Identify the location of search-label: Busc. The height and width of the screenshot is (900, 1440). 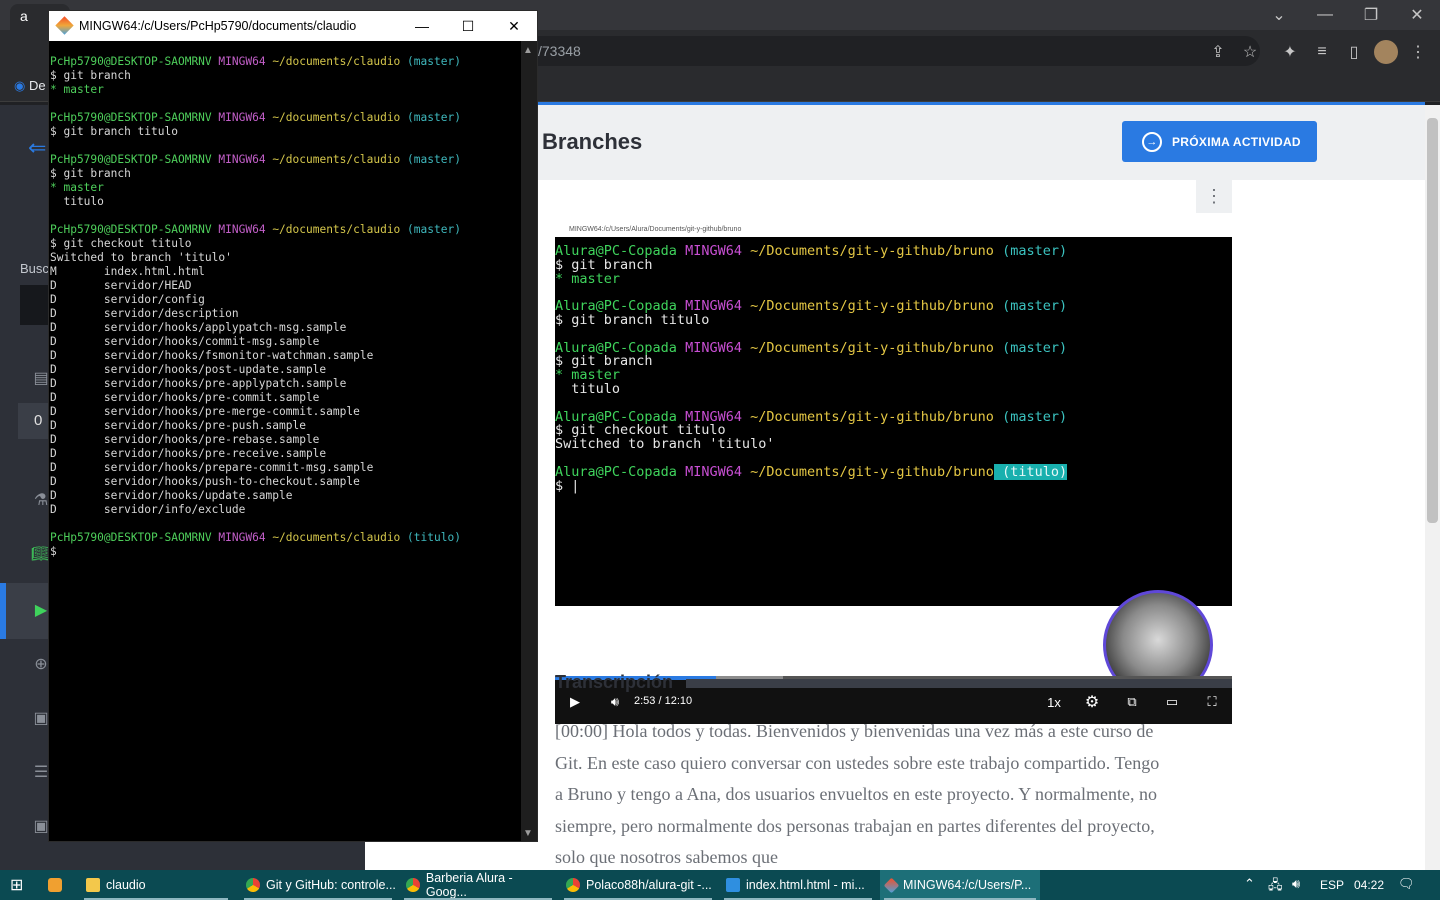
(34, 268).